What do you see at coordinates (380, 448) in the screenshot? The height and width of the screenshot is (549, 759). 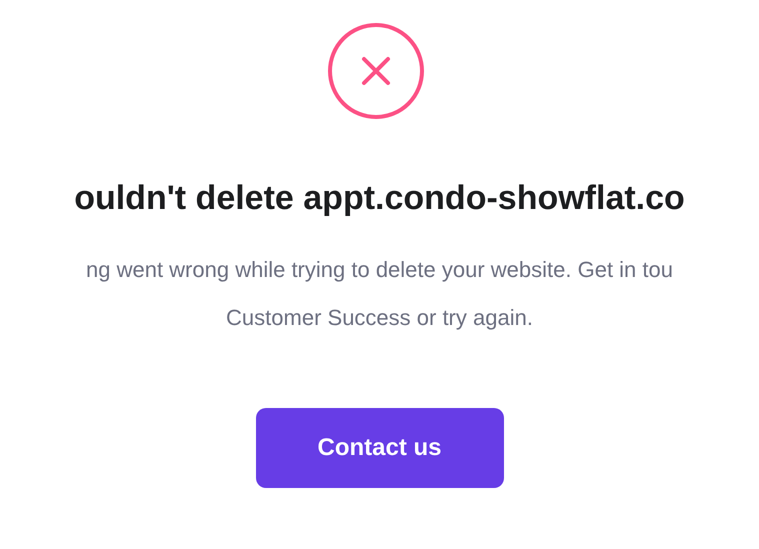 I see `contact-us-button: Contact us` at bounding box center [380, 448].